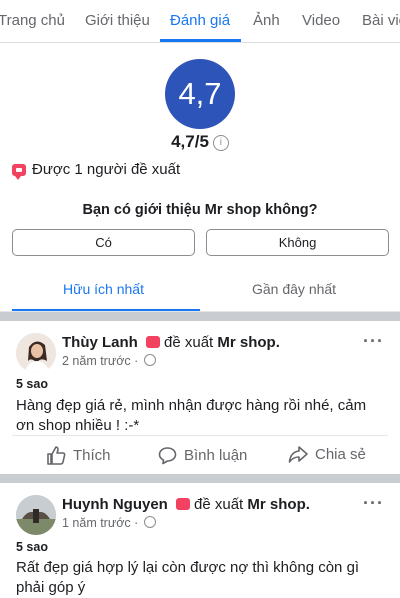  Describe the element at coordinates (266, 20) in the screenshot. I see `tab-photos: Ảnh` at that location.